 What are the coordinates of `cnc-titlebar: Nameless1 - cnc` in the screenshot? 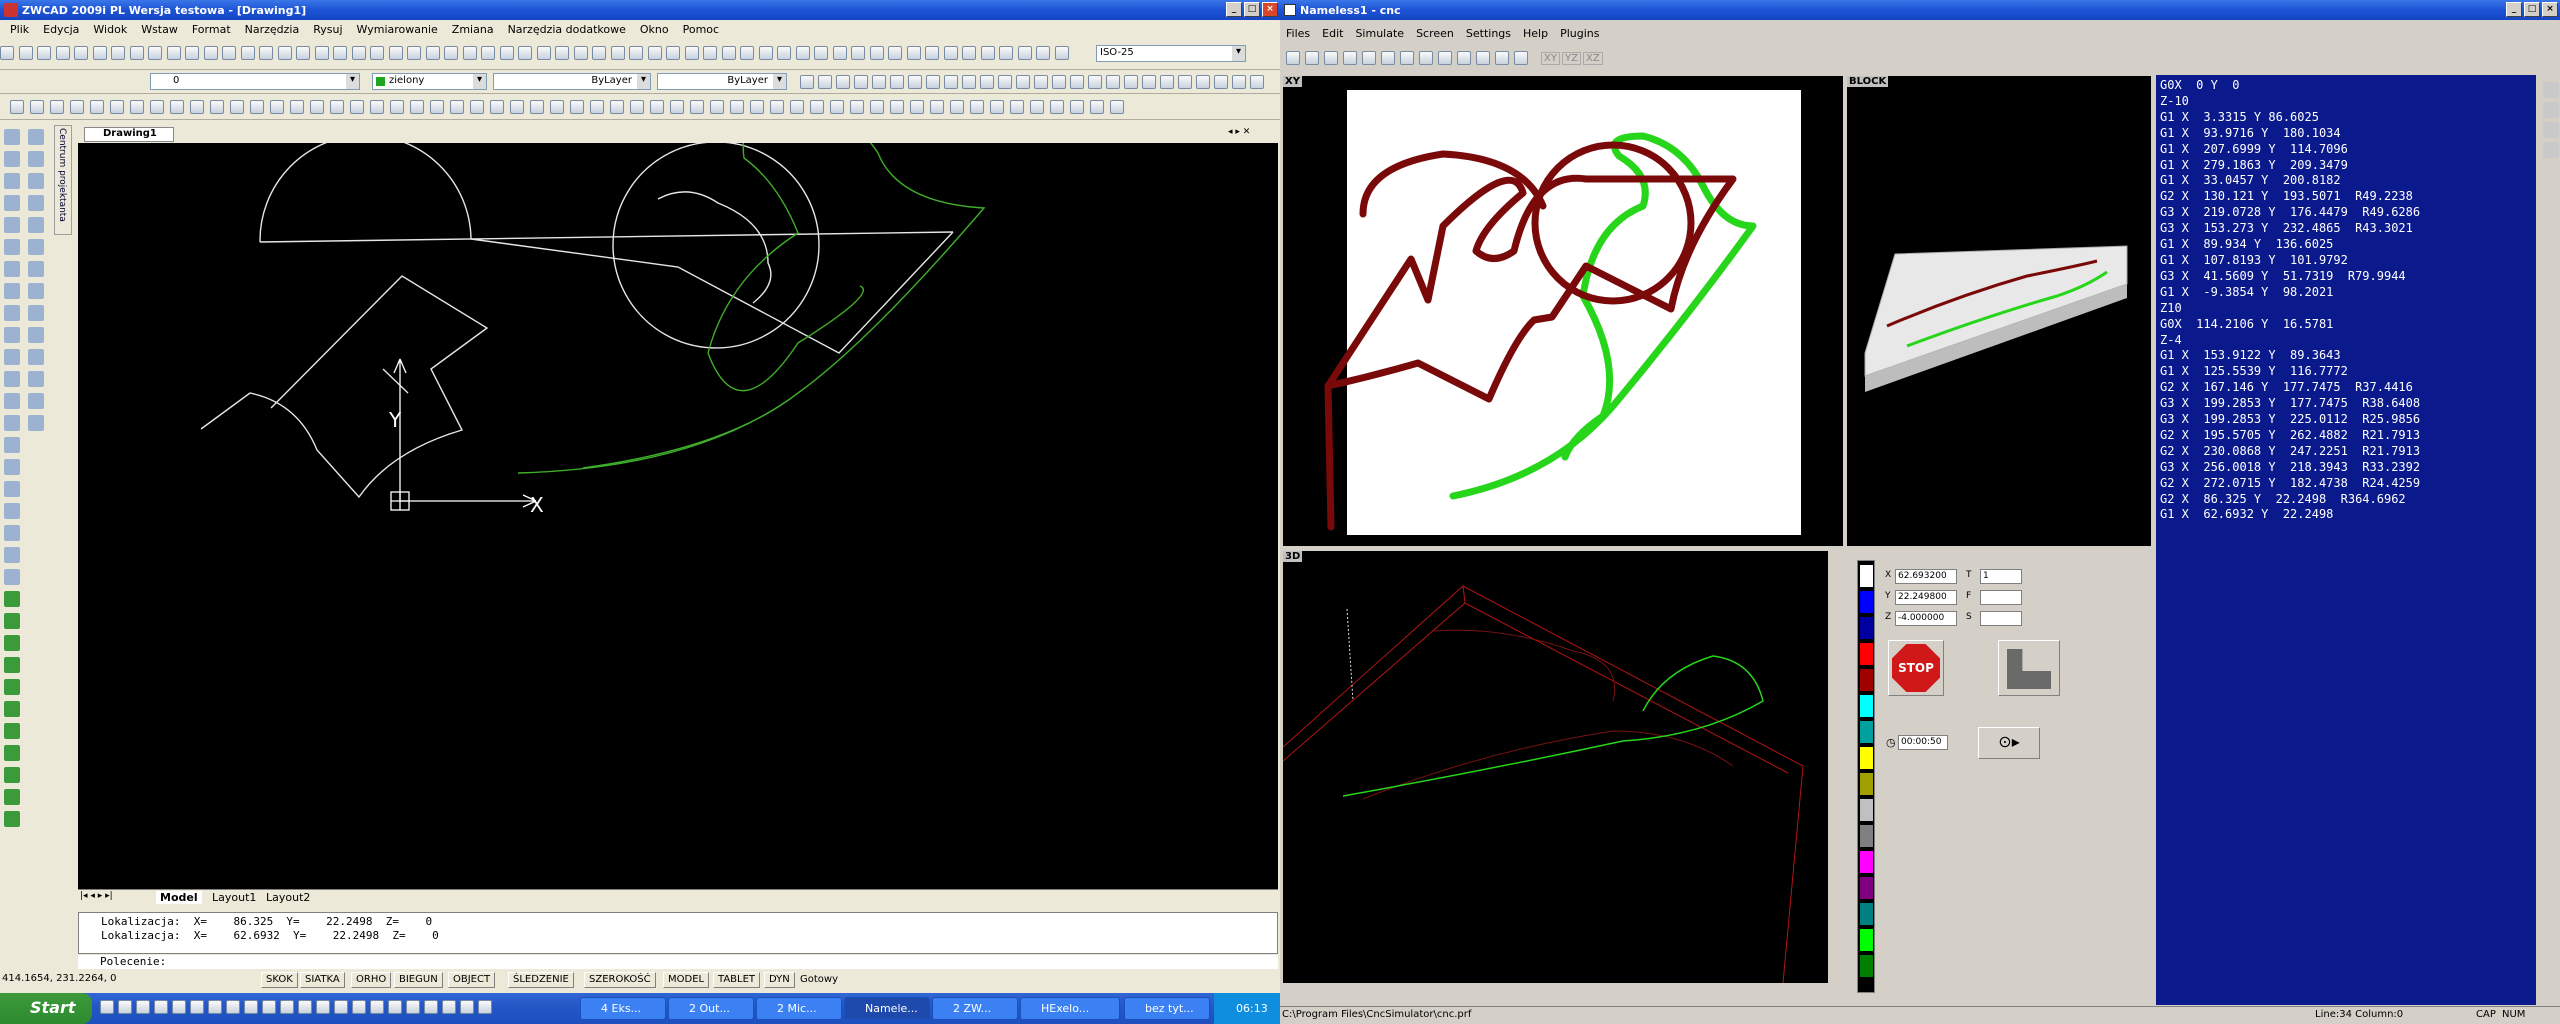 It's located at (1920, 10).